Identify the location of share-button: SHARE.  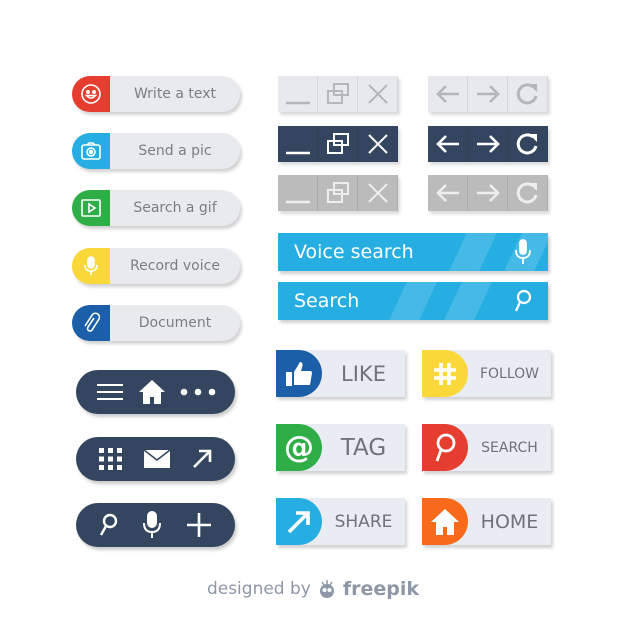
(340, 521).